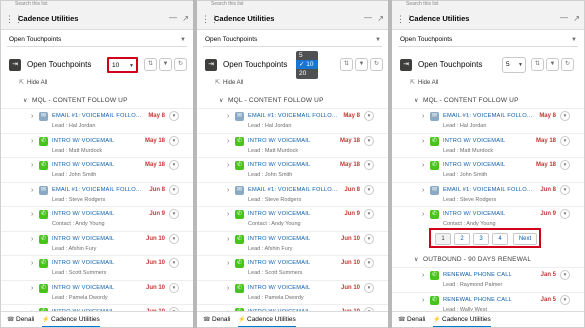 The height and width of the screenshot is (328, 585). I want to click on page-size-select: 10 ▼, so click(122, 65).